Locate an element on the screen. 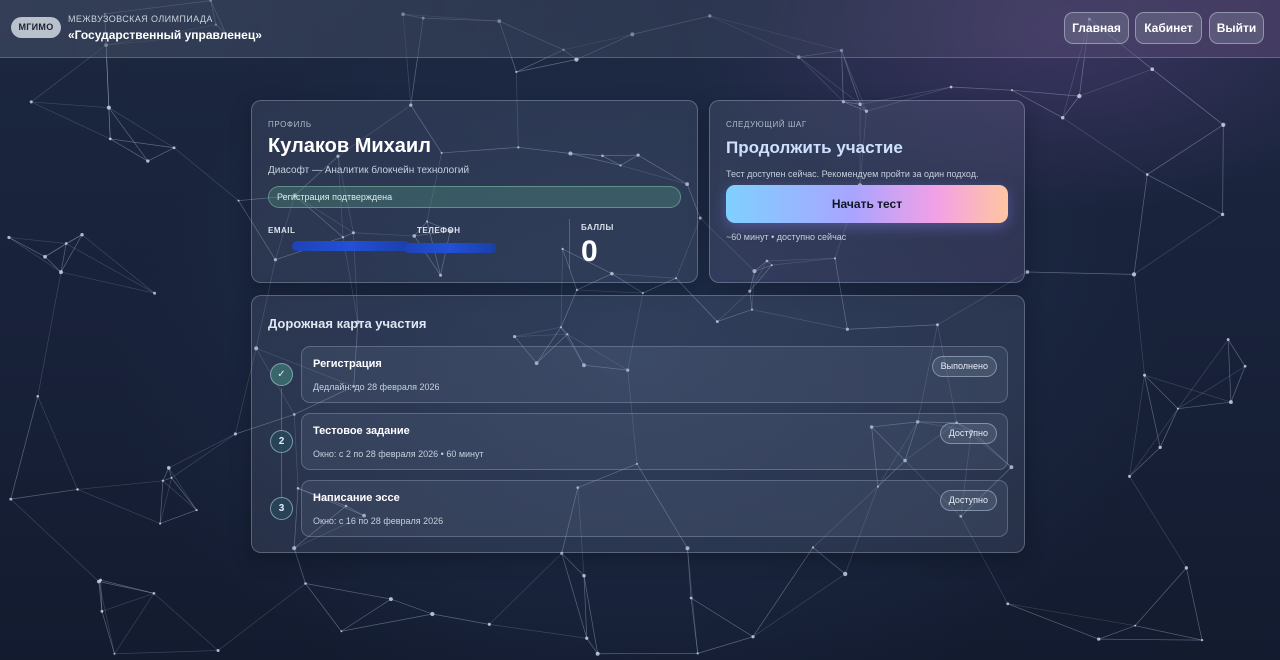 This screenshot has width=1280, height=660. profile-section-label: ПРОФИЛЬ is located at coordinates (290, 124).